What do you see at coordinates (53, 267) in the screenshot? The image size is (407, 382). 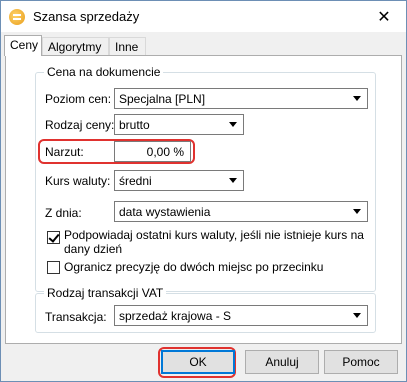 I see `limit-precision-checkbox` at bounding box center [53, 267].